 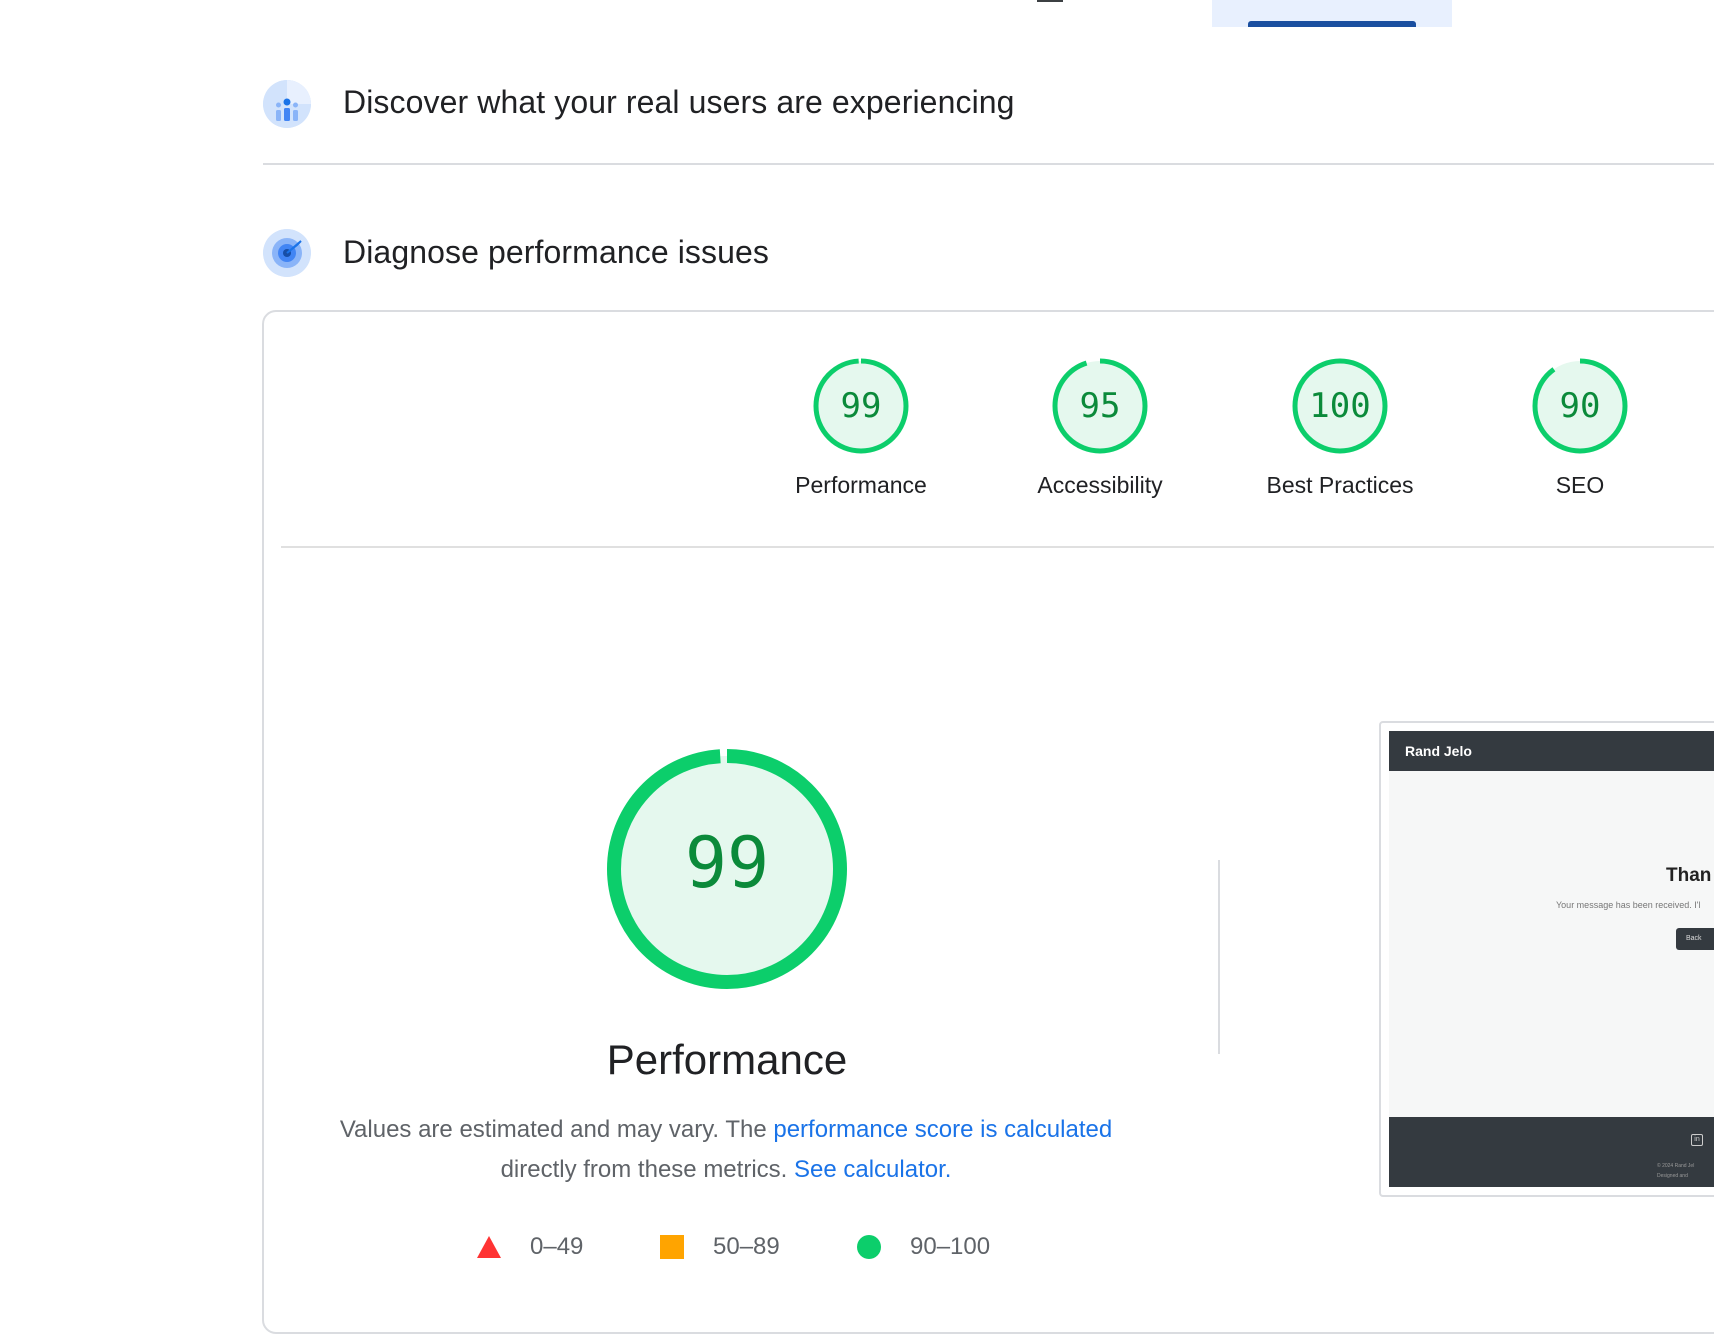 I want to click on see-calculator-link: See calculator., so click(x=872, y=1169).